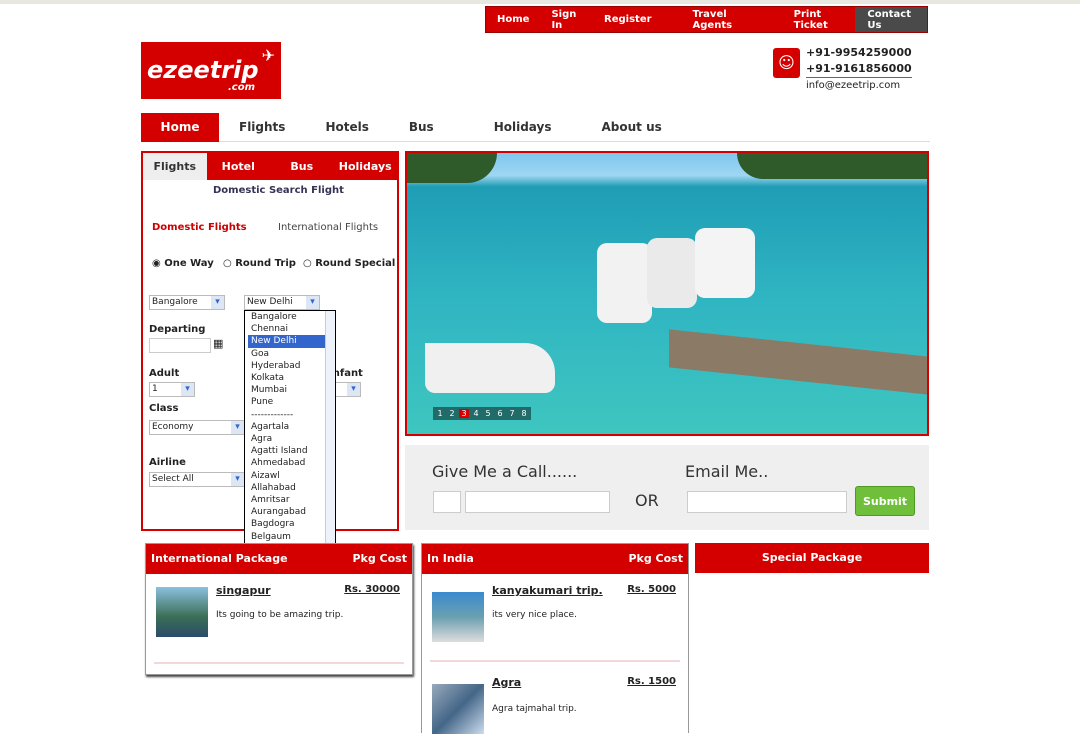 The image size is (1080, 752). Describe the element at coordinates (798, 362) in the screenshot. I see `wooden-pier` at that location.